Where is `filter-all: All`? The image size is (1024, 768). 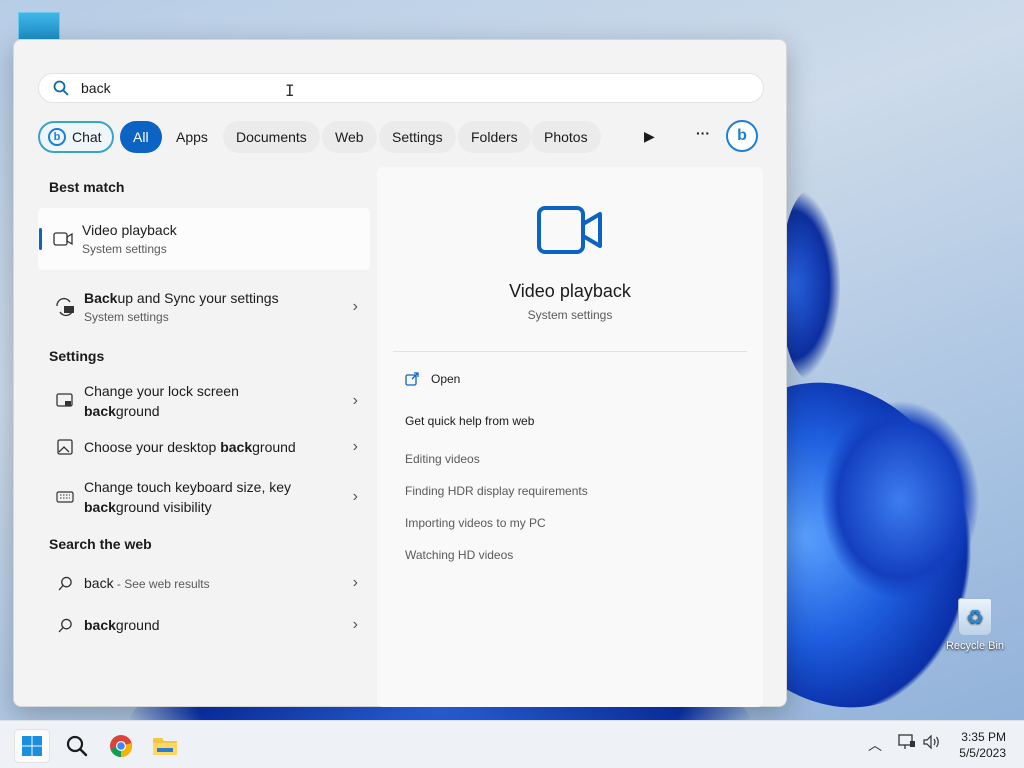 filter-all: All is located at coordinates (141, 137).